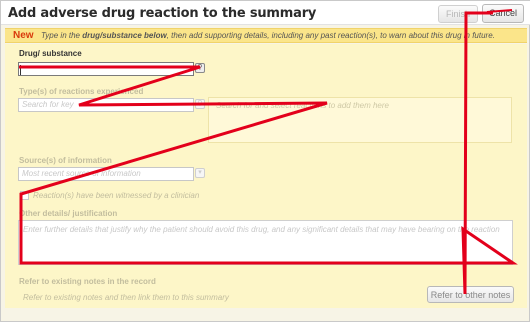 The image size is (530, 322). What do you see at coordinates (87, 281) in the screenshot?
I see `notes-label: Refer to existing notes in the record` at bounding box center [87, 281].